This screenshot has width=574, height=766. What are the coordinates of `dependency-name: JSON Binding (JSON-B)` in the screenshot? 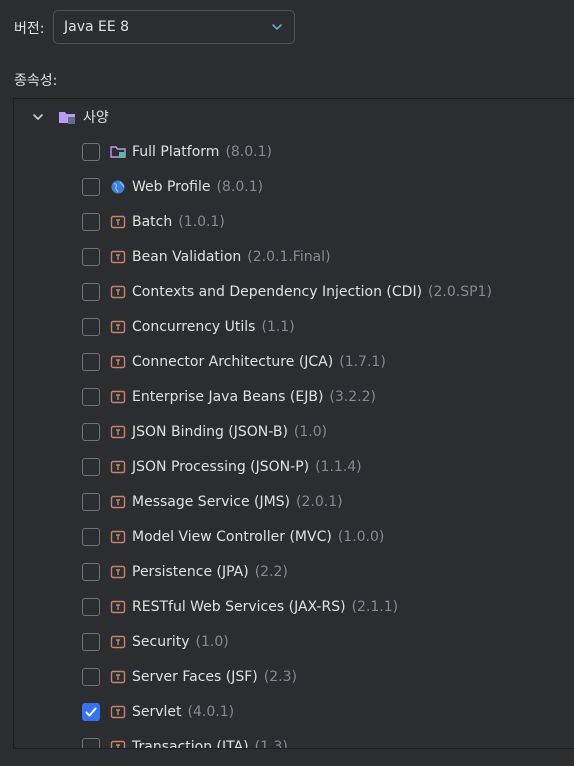 It's located at (210, 431).